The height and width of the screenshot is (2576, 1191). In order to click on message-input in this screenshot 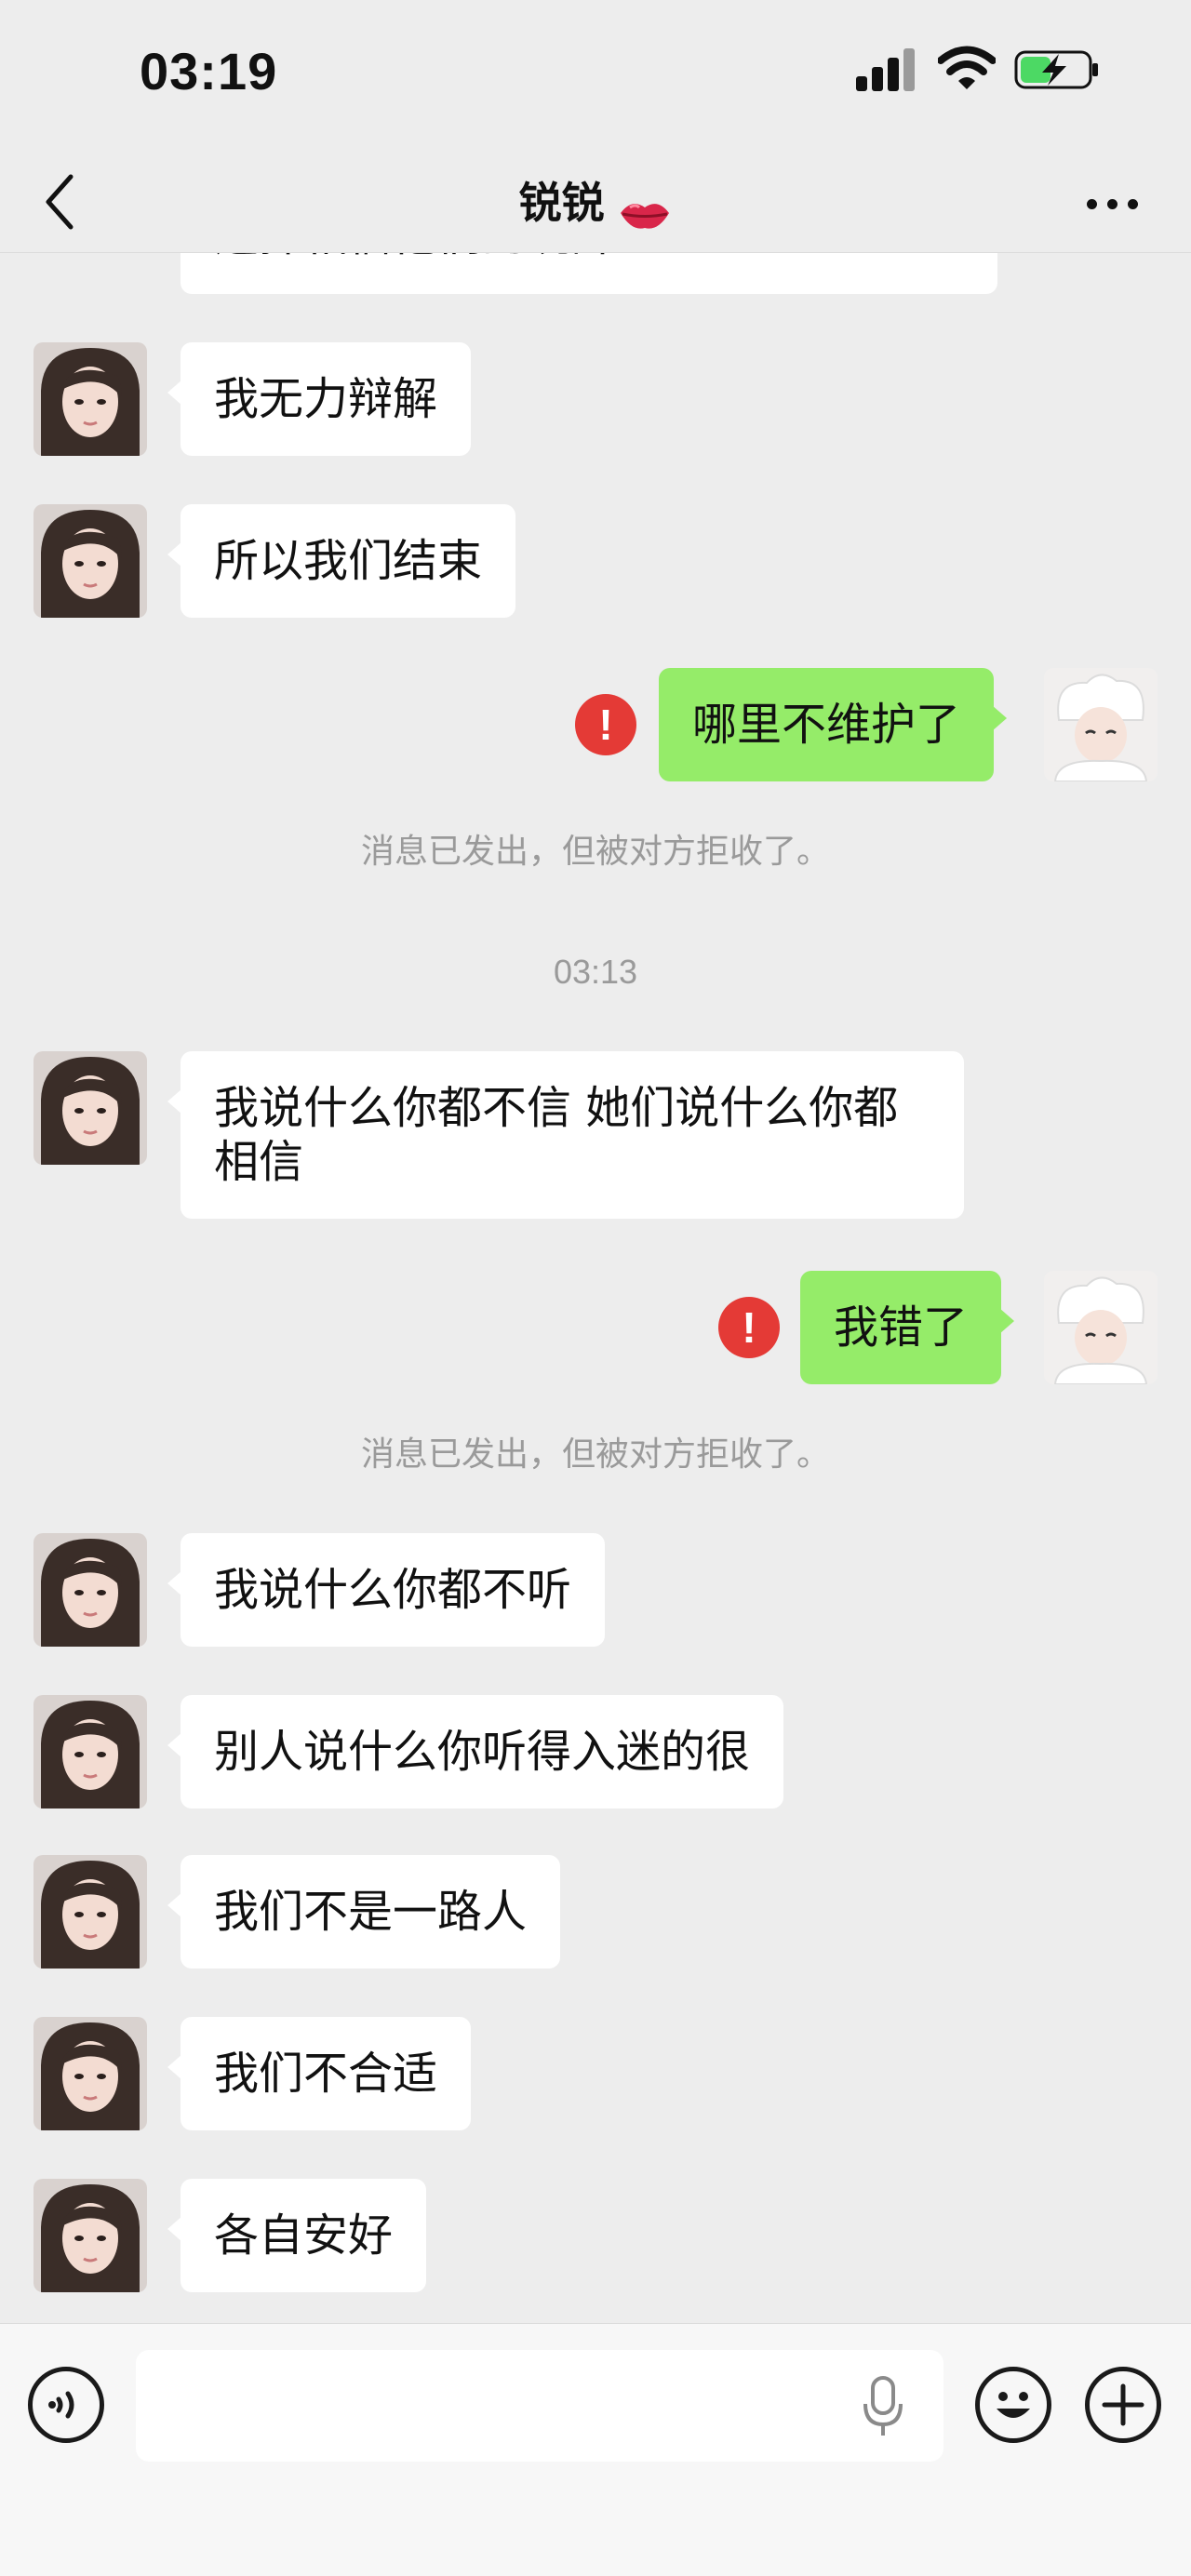, I will do `click(539, 2406)`.